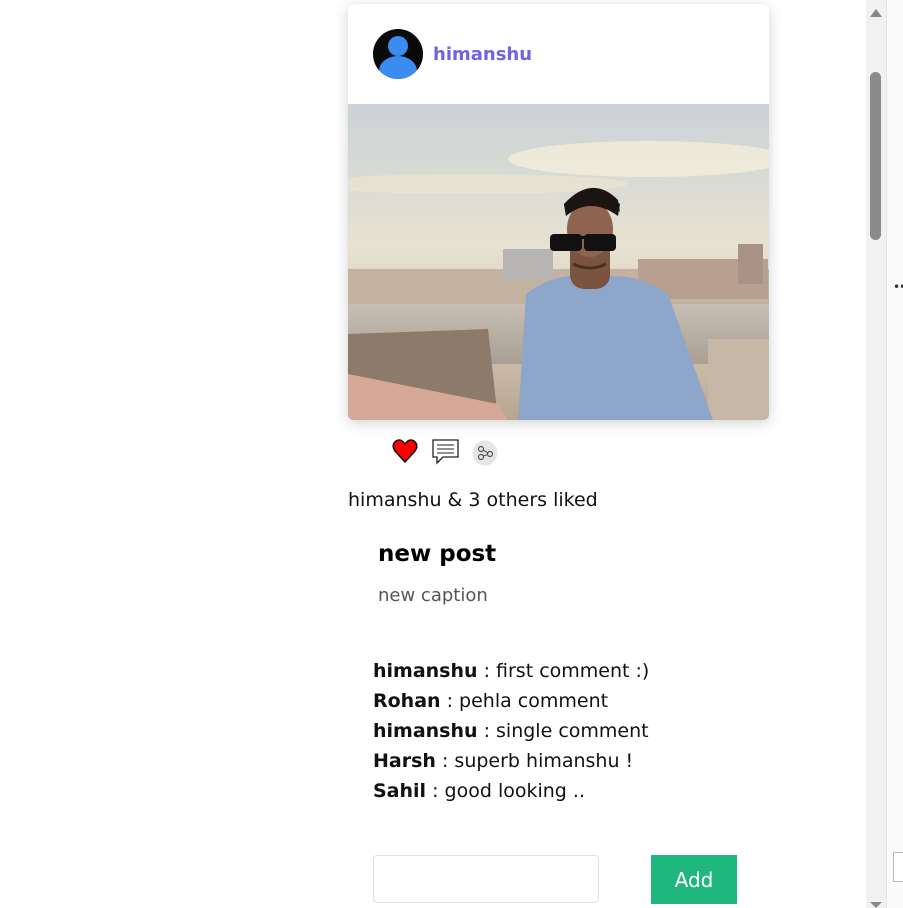 Image resolution: width=903 pixels, height=908 pixels. Describe the element at coordinates (894, 454) in the screenshot. I see `side-panel: ••` at that location.